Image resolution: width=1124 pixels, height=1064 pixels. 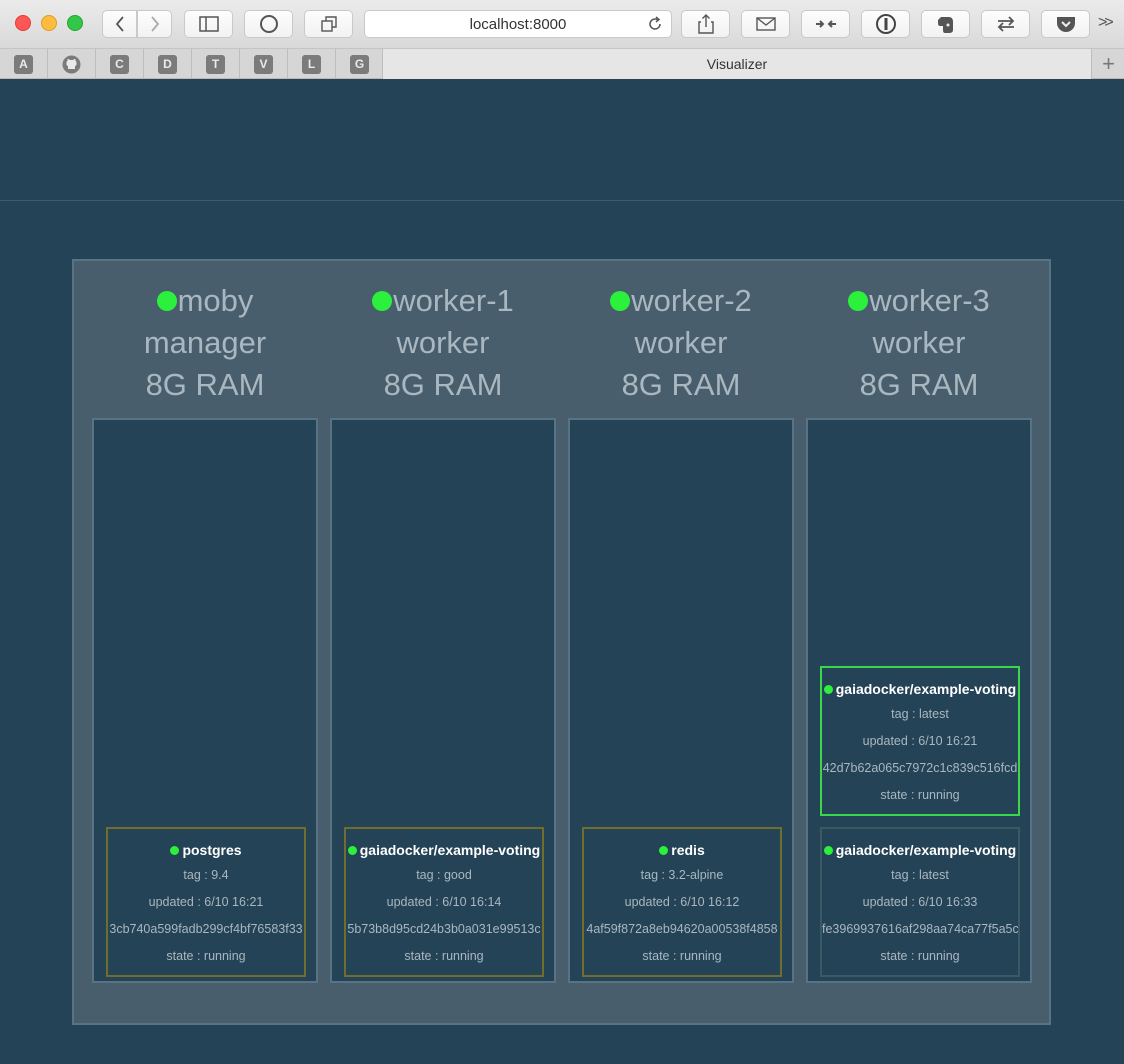 What do you see at coordinates (312, 64) in the screenshot?
I see `pinned-tab-l: L` at bounding box center [312, 64].